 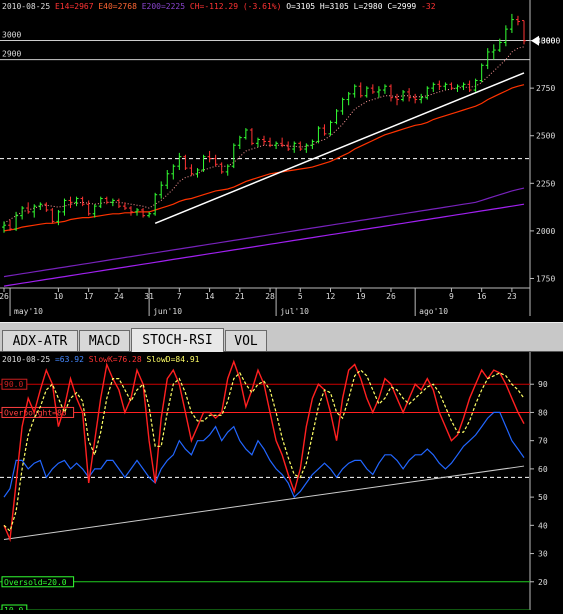 What do you see at coordinates (543, 525) in the screenshot?
I see `osc-tick-label: 40` at bounding box center [543, 525].